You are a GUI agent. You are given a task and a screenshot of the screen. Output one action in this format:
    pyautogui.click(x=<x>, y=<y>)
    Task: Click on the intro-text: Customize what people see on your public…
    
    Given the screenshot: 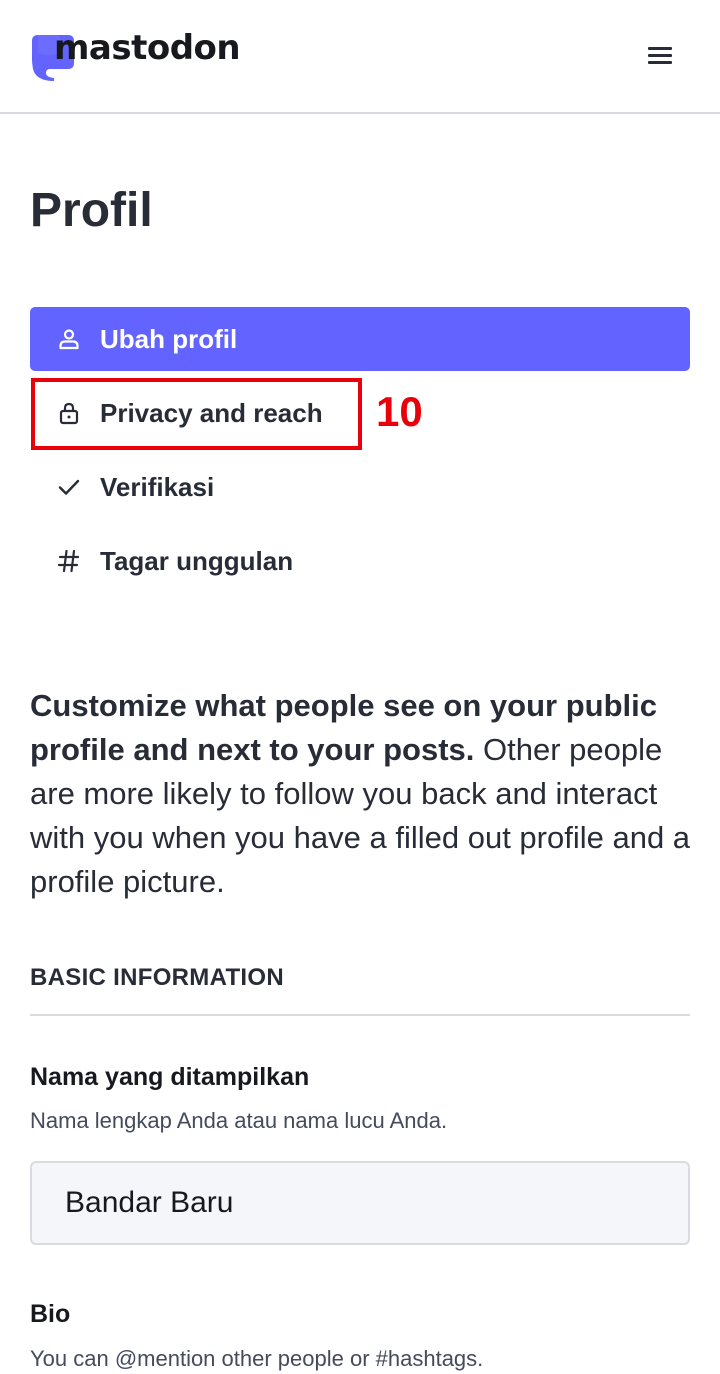 What is the action you would take?
    pyautogui.click(x=362, y=794)
    